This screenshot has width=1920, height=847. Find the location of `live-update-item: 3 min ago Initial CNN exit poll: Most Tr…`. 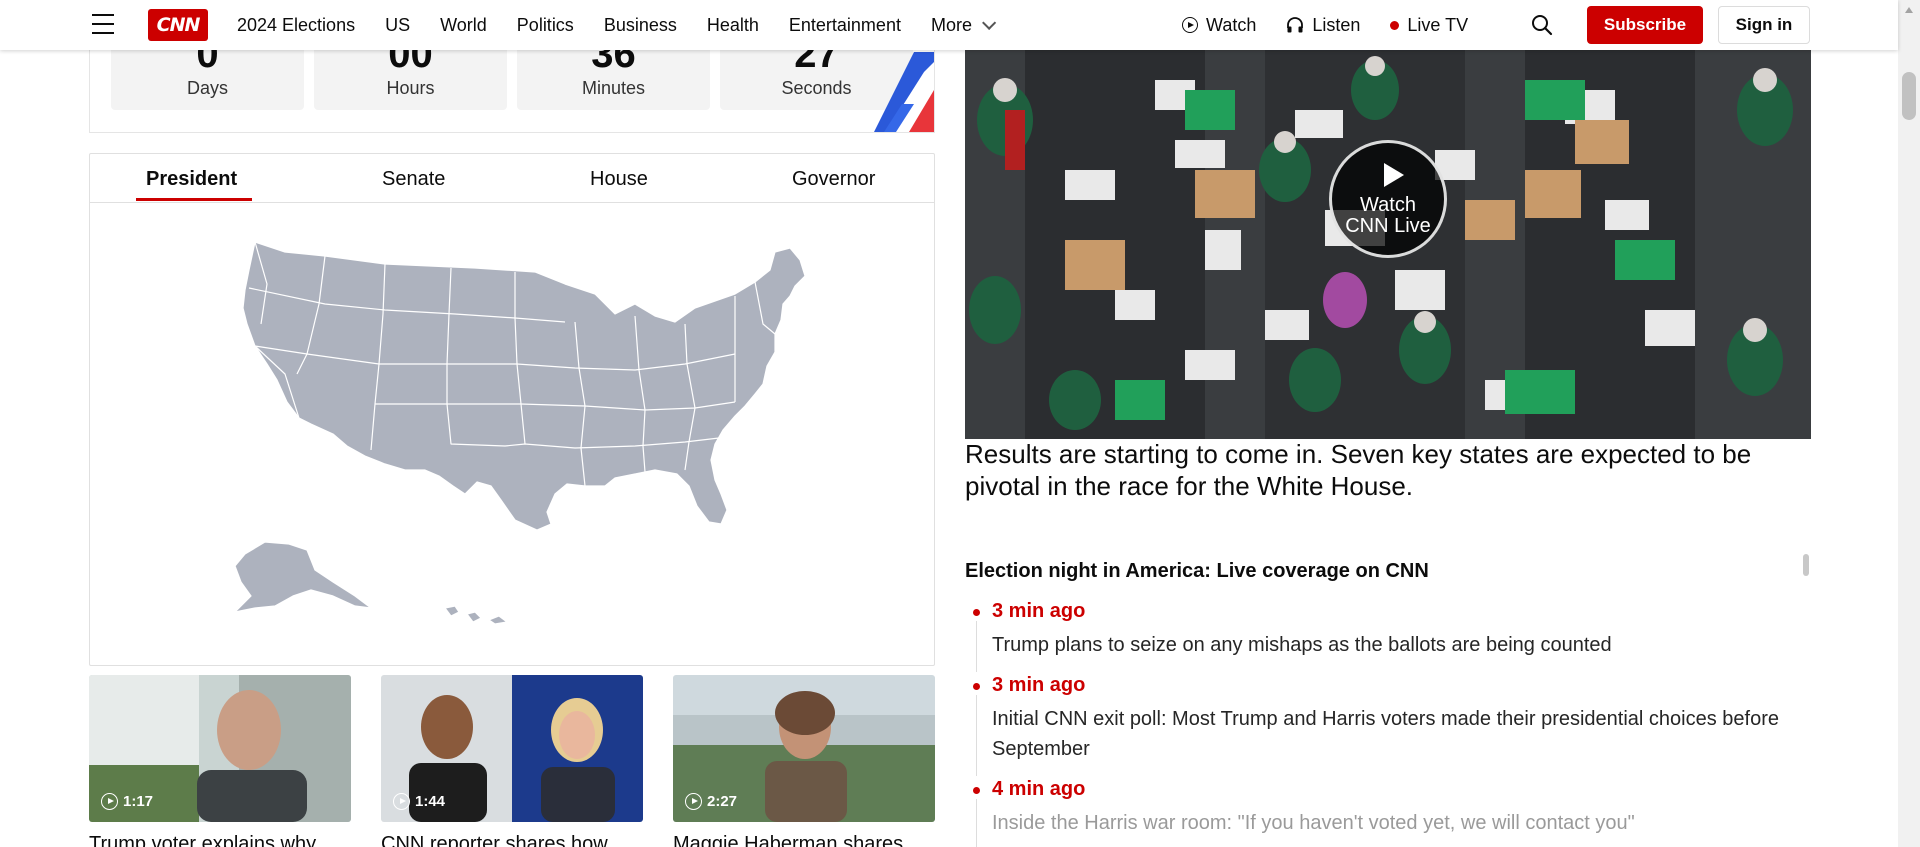

live-update-item: 3 min ago Initial CNN exit poll: Most Tr… is located at coordinates (1388, 724).